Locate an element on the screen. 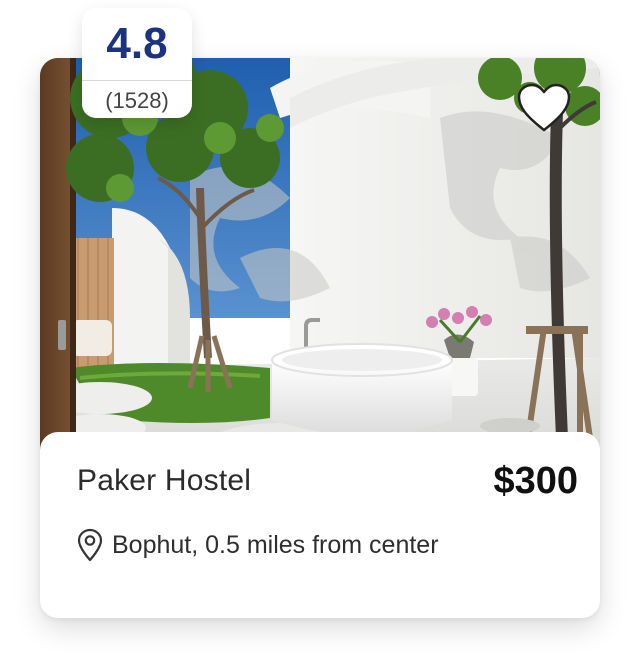 The width and height of the screenshot is (640, 668). hotel-name: Paker Hostel is located at coordinates (164, 481).